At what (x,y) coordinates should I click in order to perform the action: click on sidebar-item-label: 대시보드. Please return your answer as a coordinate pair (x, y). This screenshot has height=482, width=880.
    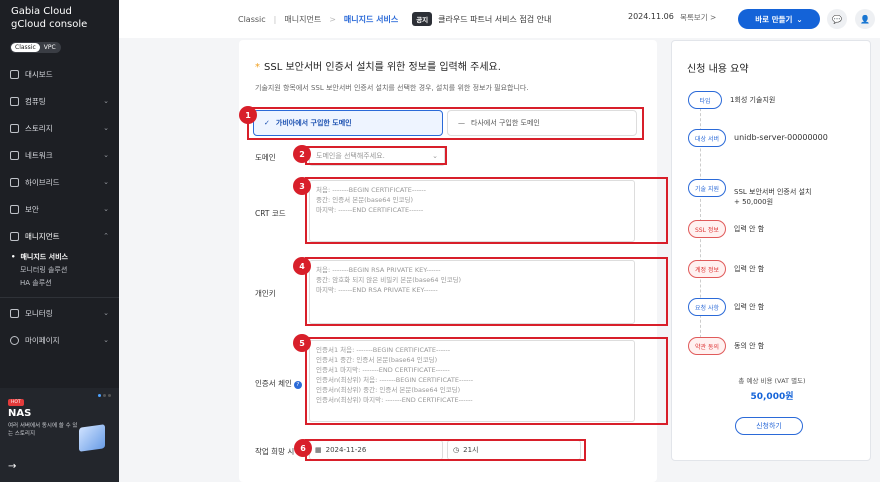
    Looking at the image, I should click on (39, 74).